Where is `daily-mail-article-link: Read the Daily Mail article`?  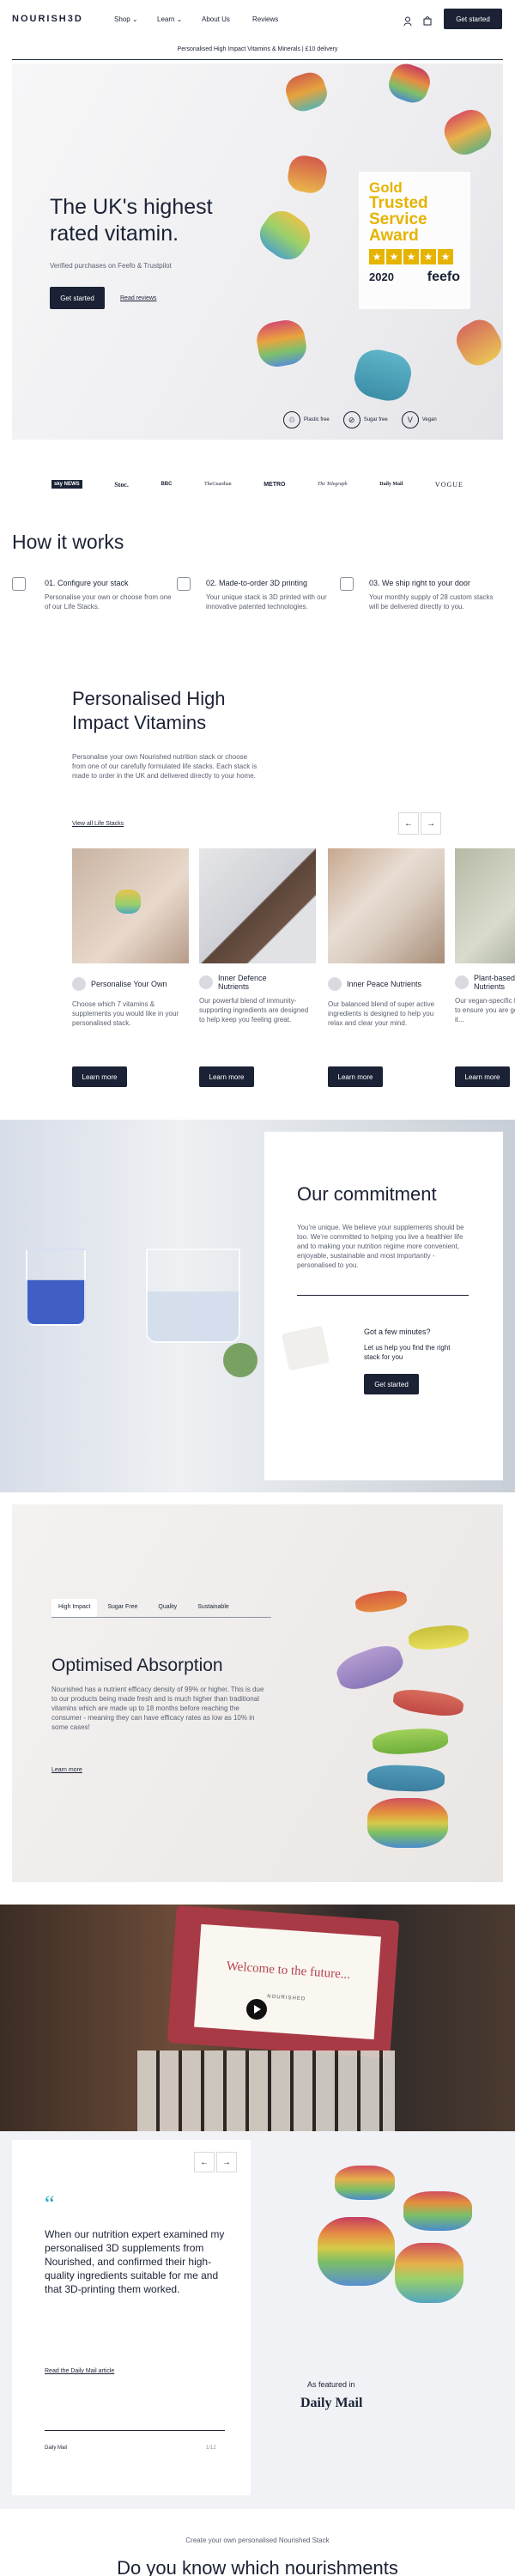
daily-mail-article-link: Read the Daily Mail article is located at coordinates (79, 2371).